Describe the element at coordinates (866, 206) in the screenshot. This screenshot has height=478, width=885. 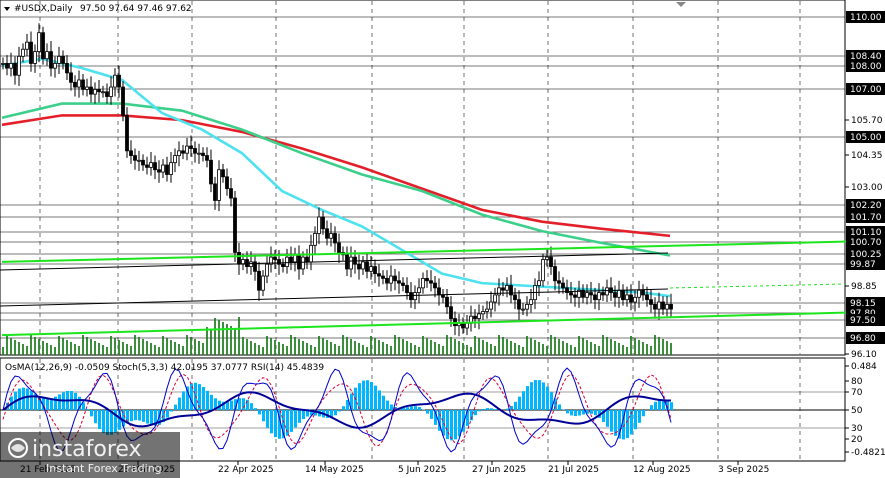
I see `price-label: 102.20` at that location.